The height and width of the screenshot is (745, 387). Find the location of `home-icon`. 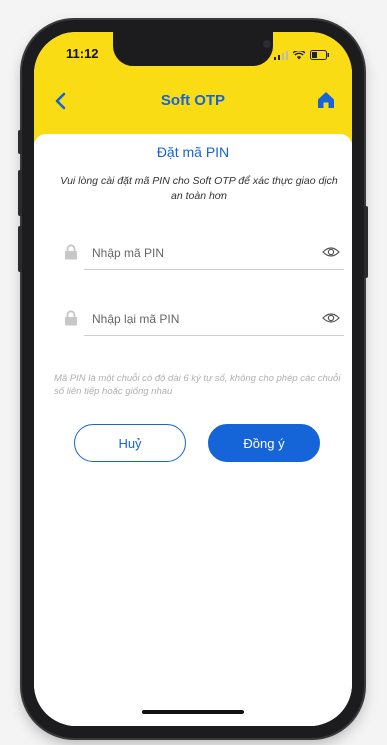

home-icon is located at coordinates (326, 100).